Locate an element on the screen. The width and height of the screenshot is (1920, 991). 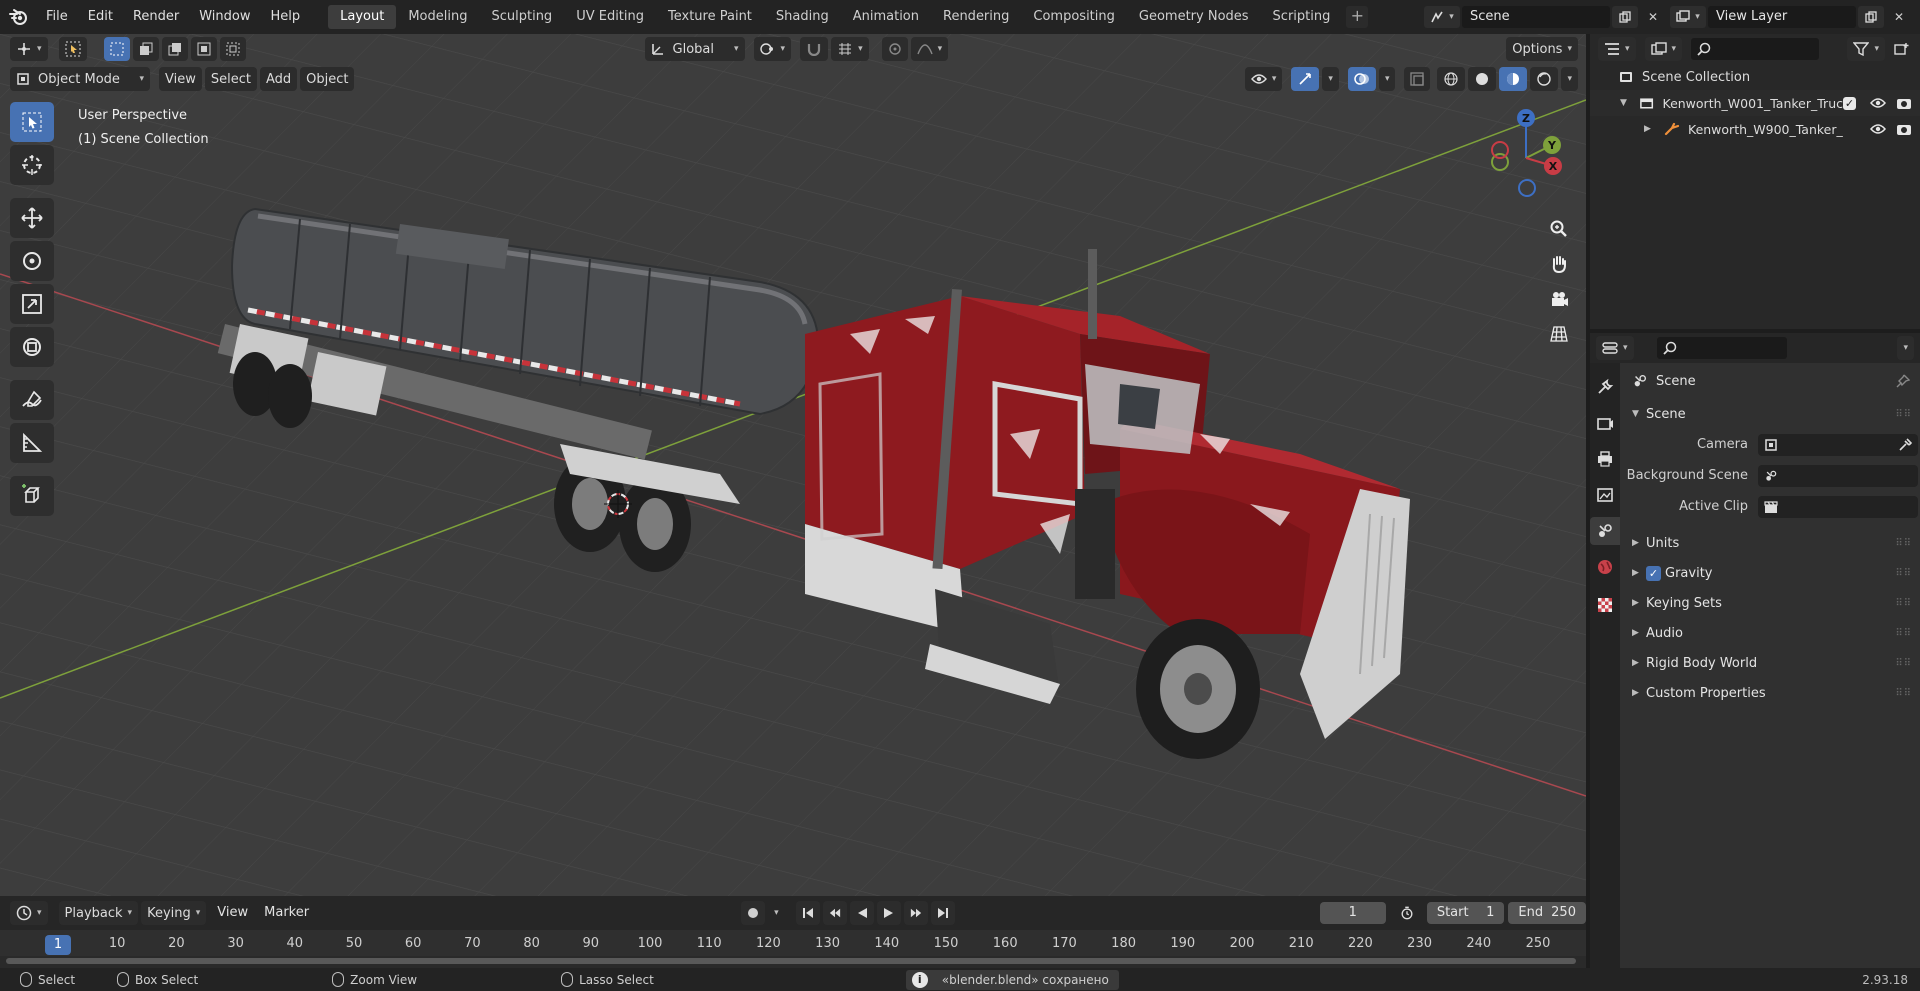
jump-keyframe-back-icon is located at coordinates (834, 913).